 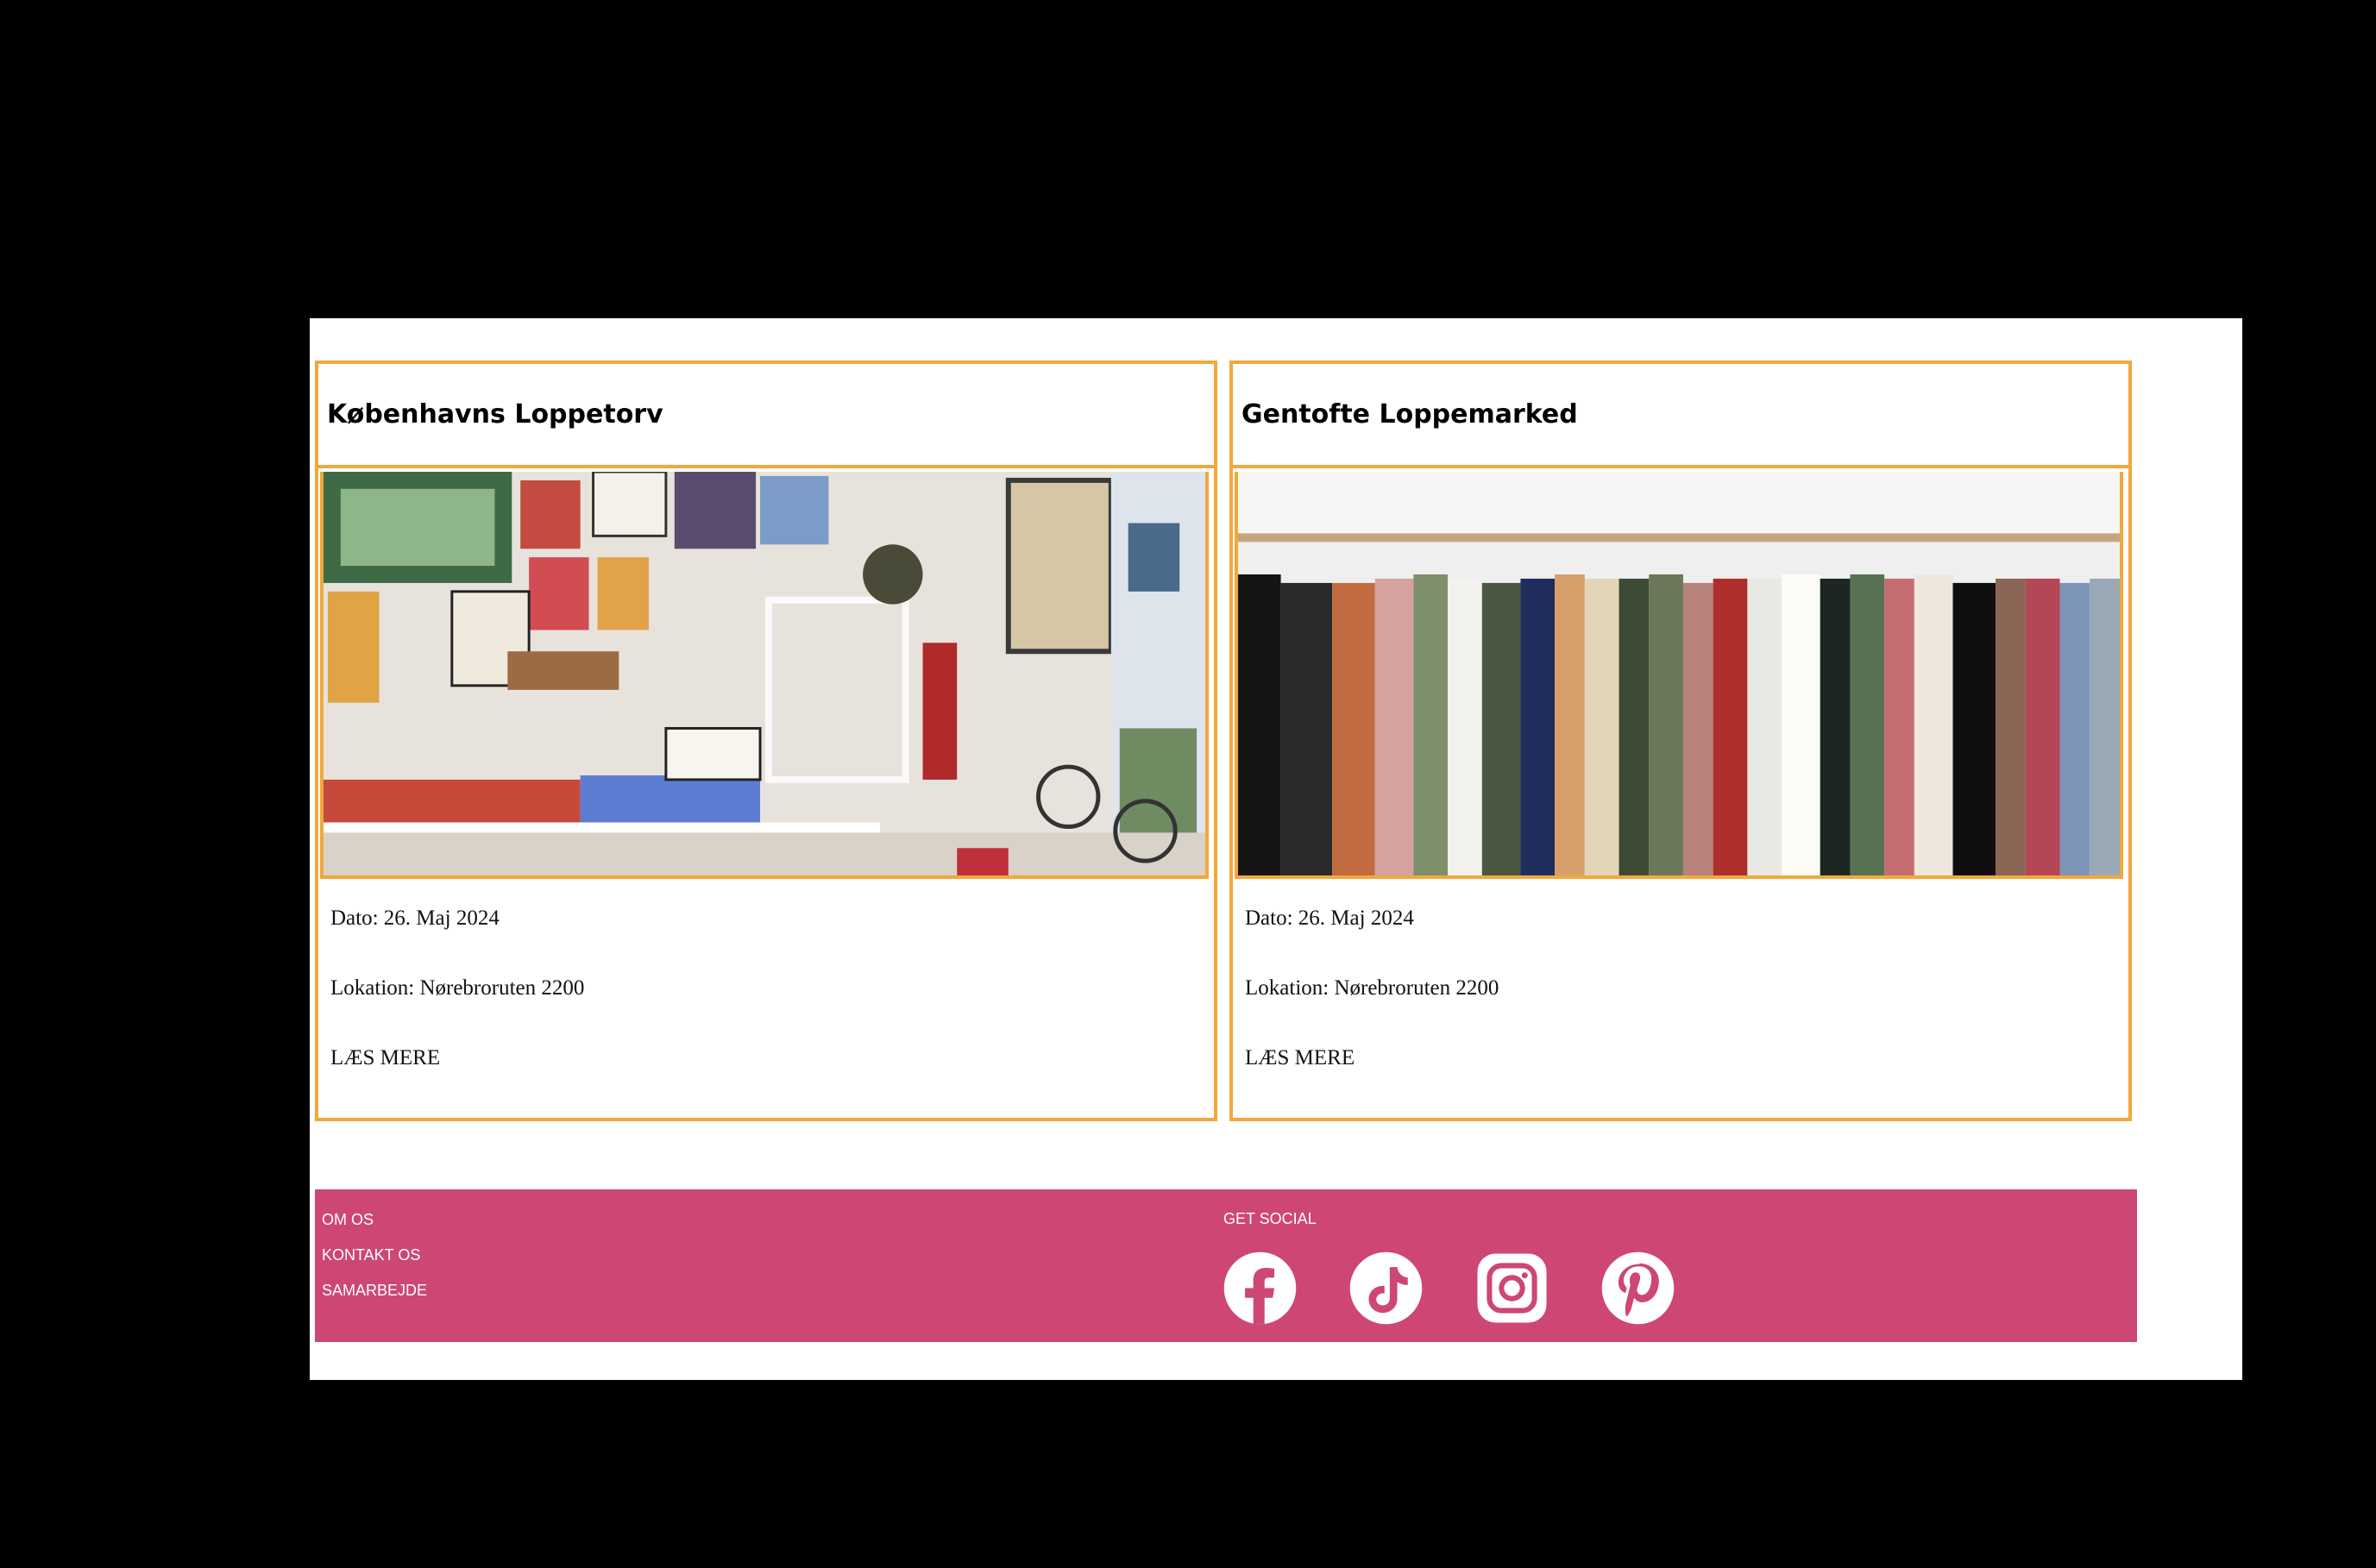 I want to click on facebook-icon, so click(x=1261, y=1288).